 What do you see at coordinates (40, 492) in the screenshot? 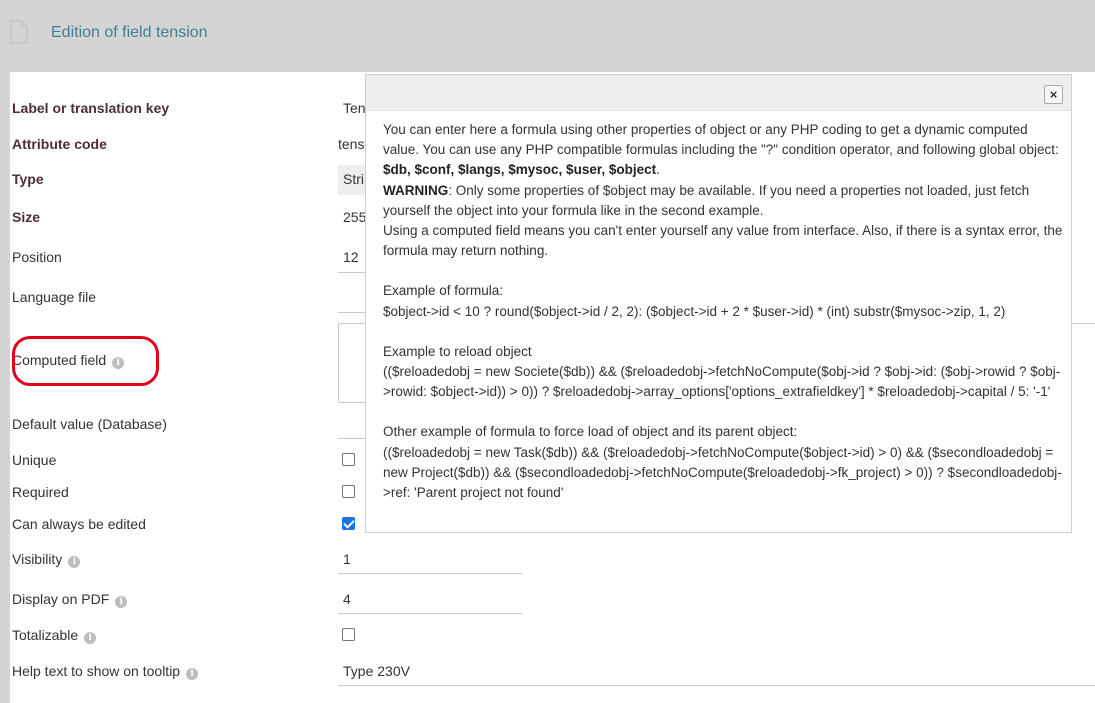
I see `required-label: Required` at bounding box center [40, 492].